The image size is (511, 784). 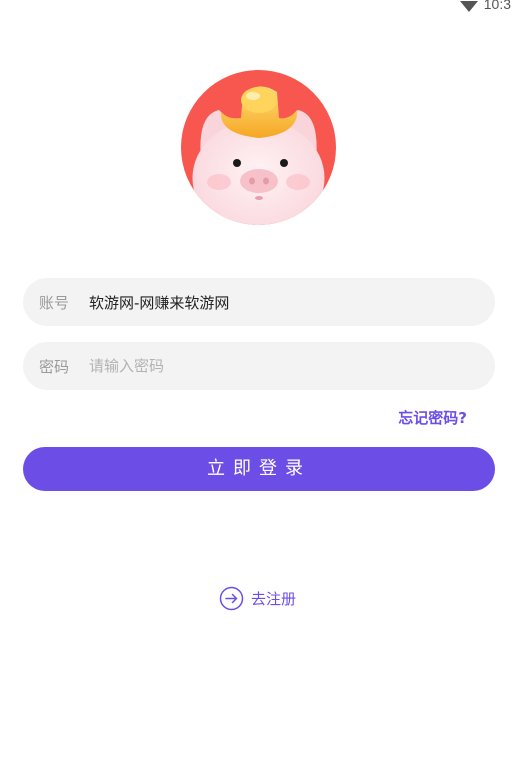 I want to click on account-label: 账号, so click(x=54, y=302).